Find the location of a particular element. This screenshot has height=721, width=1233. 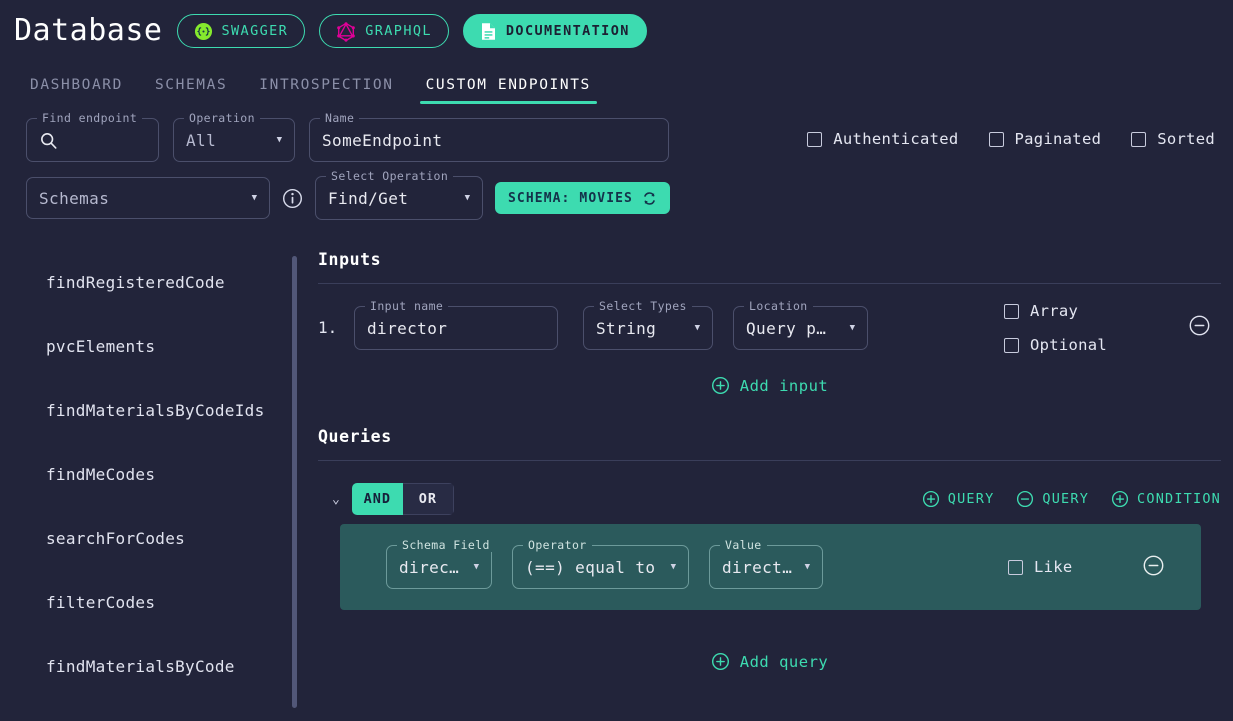

remove-condition-button is located at coordinates (1153, 567).